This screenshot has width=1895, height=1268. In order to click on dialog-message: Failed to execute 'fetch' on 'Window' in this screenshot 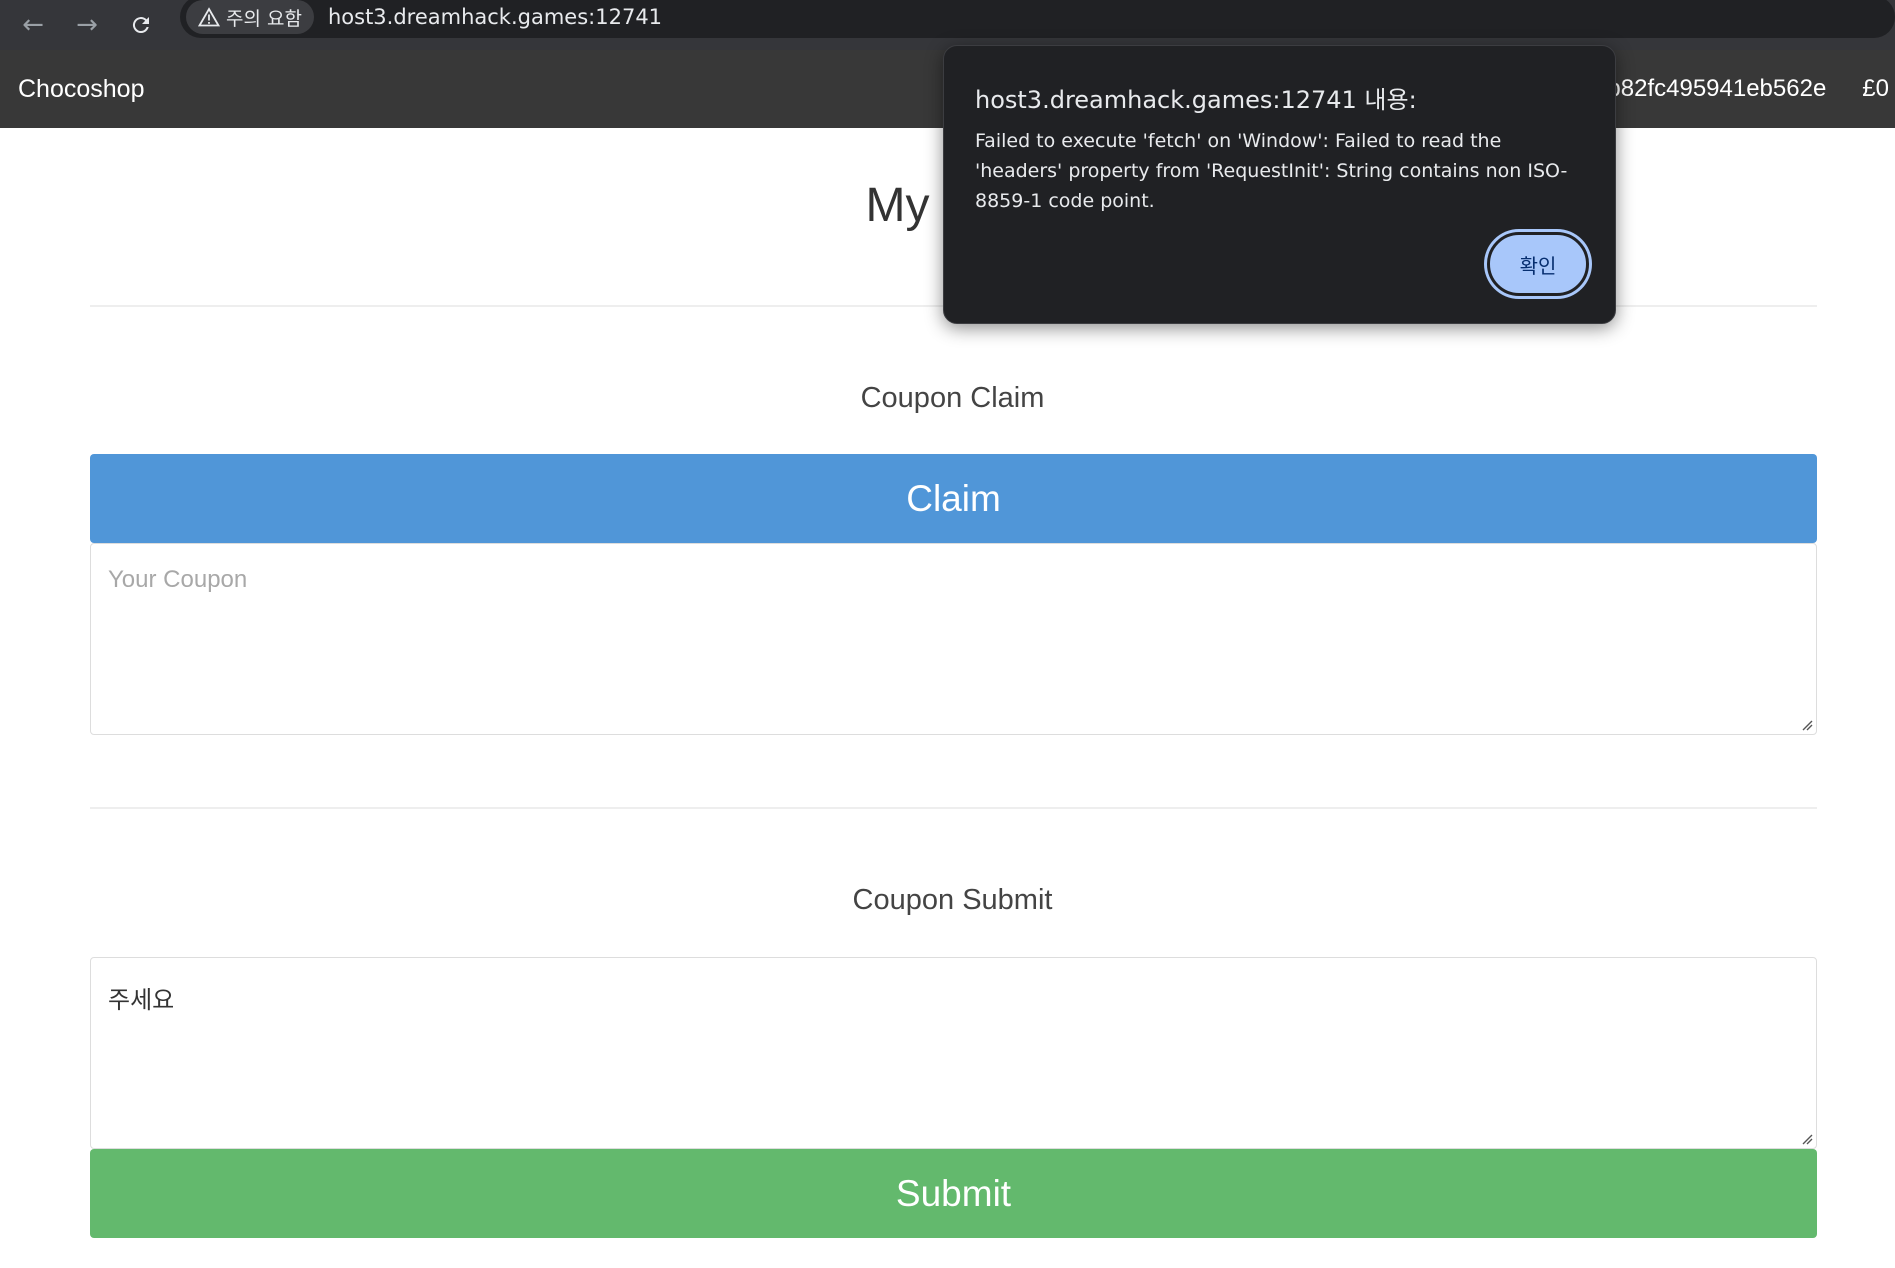, I will do `click(1271, 171)`.